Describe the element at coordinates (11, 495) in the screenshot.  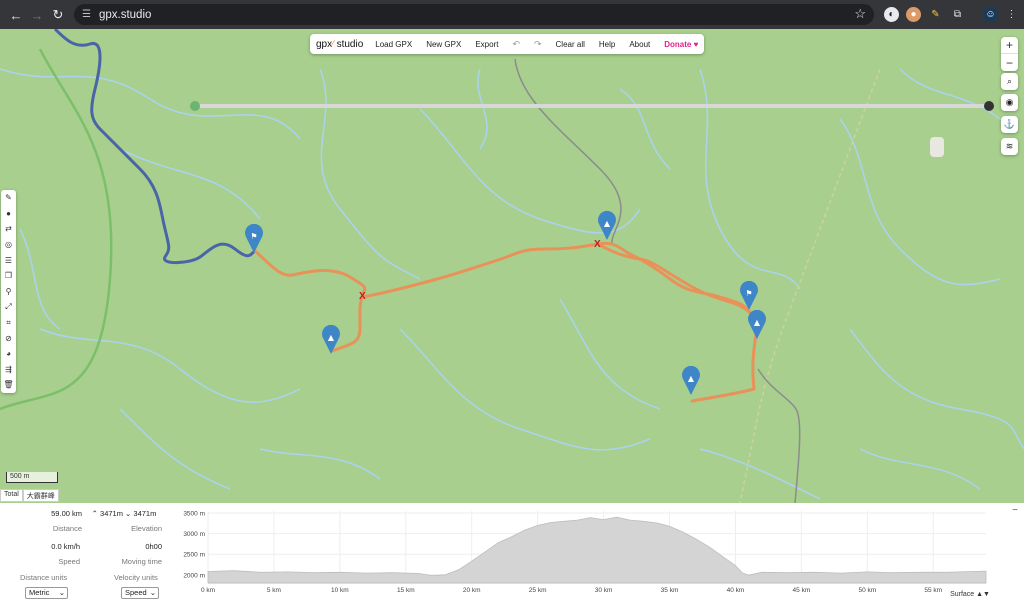
I see `tab-total: Total` at that location.